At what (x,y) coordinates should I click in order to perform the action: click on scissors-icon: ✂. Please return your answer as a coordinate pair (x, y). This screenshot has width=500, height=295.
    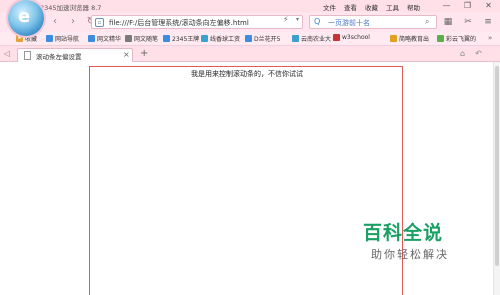
    Looking at the image, I should click on (468, 22).